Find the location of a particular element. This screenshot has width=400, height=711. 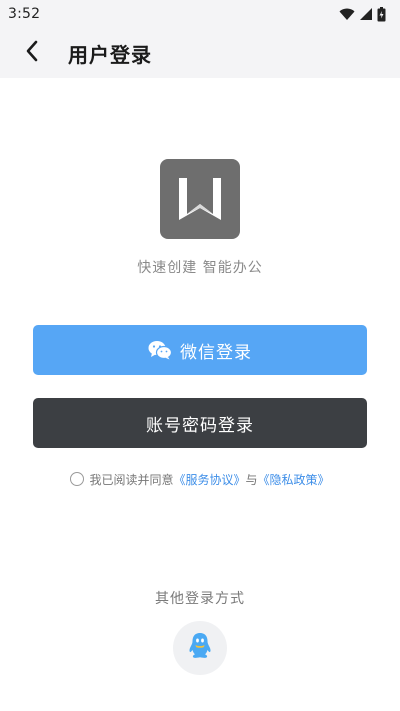

app-logo is located at coordinates (200, 199).